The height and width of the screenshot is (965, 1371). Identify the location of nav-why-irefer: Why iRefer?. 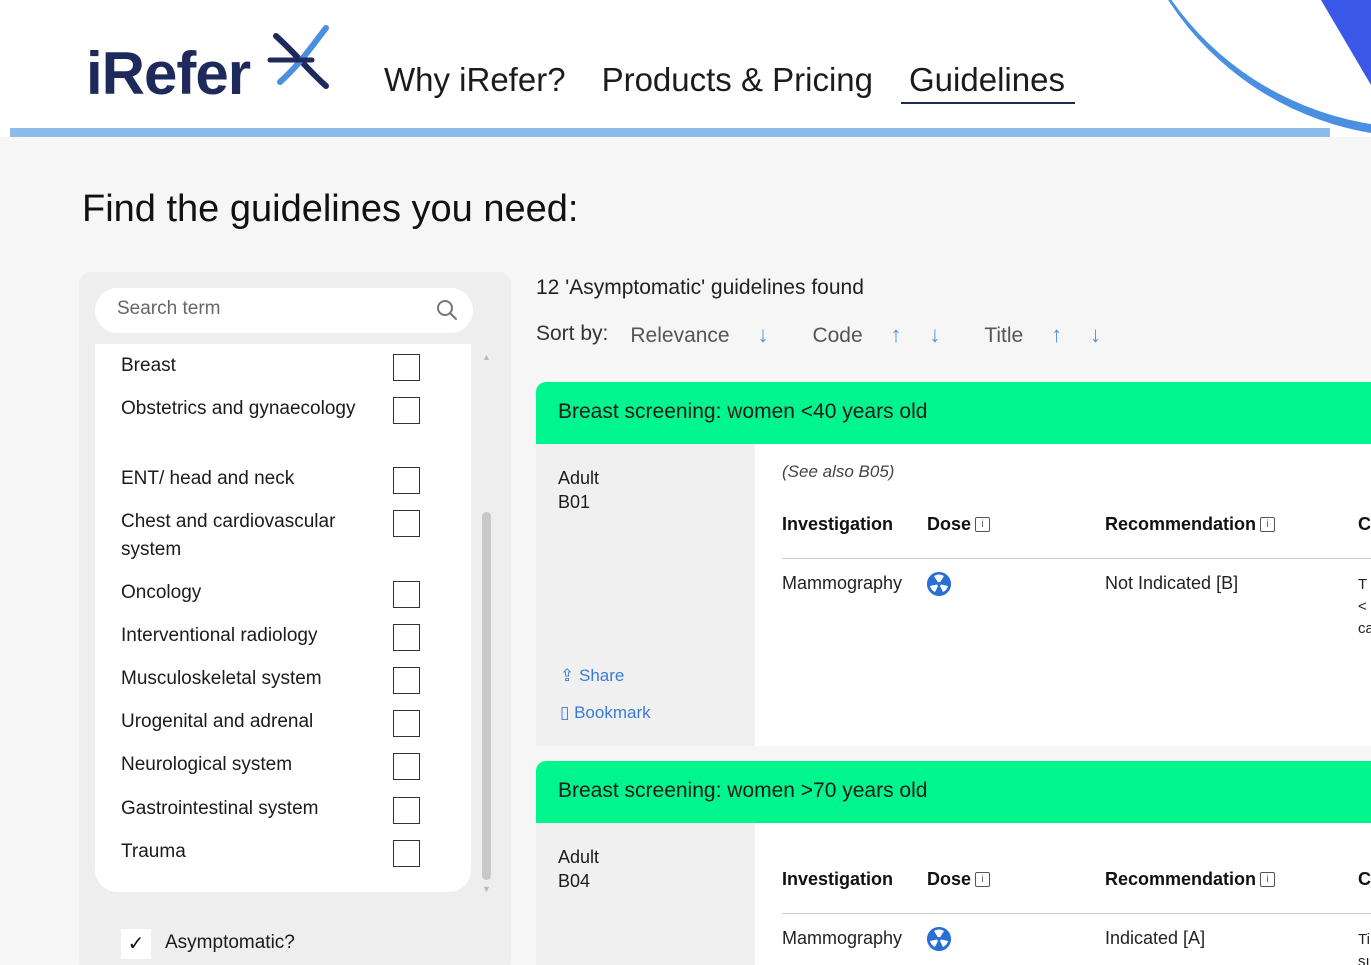
(475, 81).